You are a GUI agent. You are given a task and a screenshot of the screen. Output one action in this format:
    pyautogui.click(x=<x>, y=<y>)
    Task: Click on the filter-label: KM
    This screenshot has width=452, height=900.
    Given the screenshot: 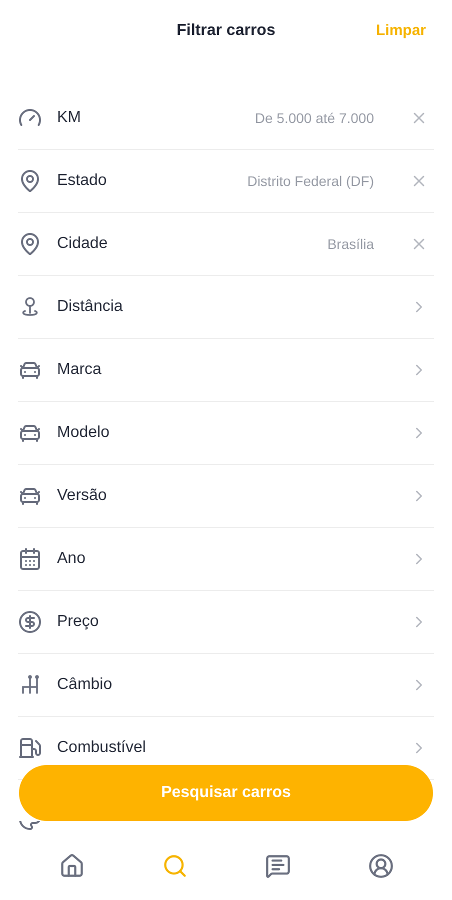 What is the action you would take?
    pyautogui.click(x=69, y=118)
    